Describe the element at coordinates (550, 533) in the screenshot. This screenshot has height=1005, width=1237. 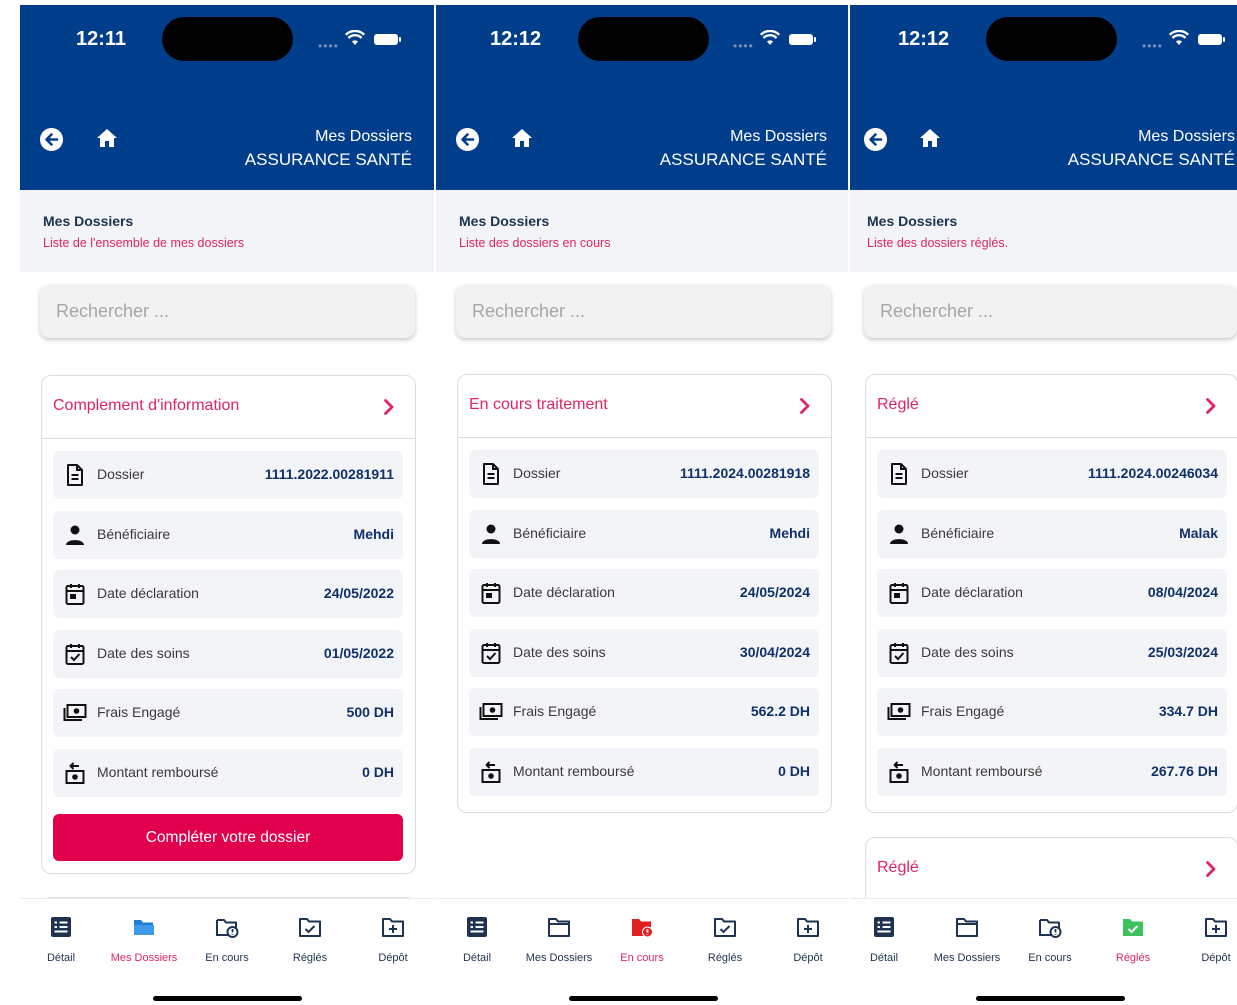
I see `field-label: Bénéficiaire` at that location.